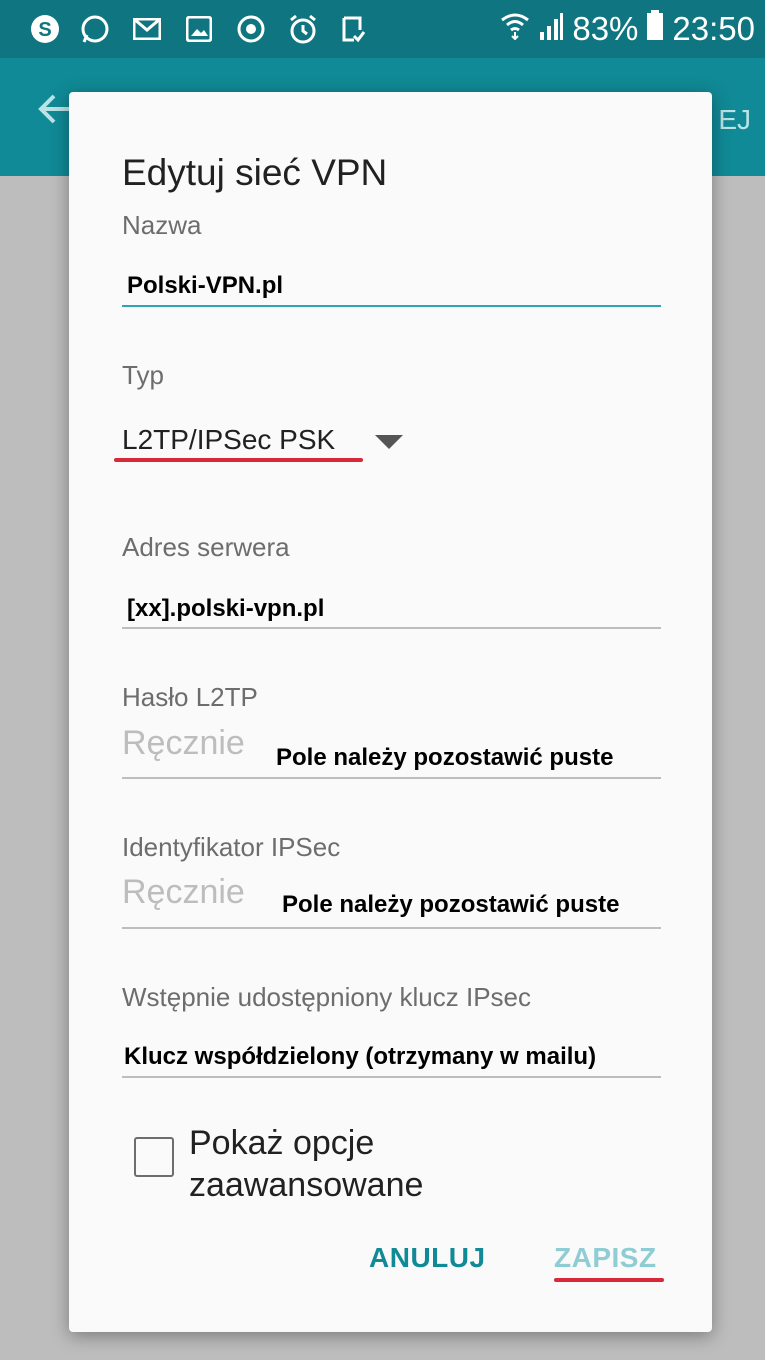 Image resolution: width=765 pixels, height=1360 pixels. I want to click on dialog-title: Edytuj sieć VPN, so click(255, 172).